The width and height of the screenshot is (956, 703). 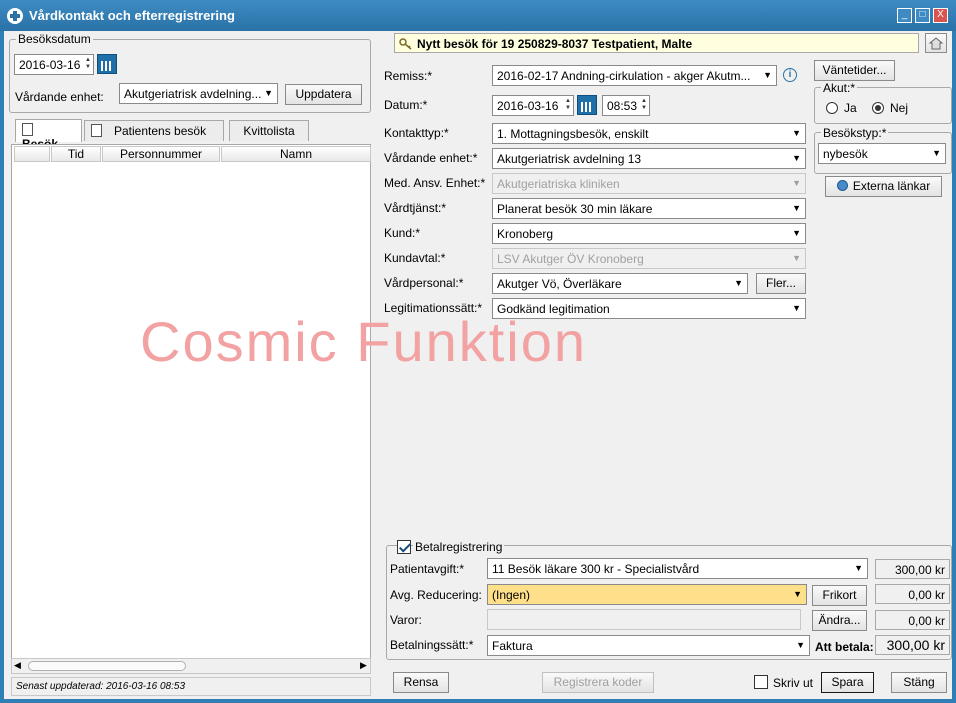 I want to click on datum-value: 2016-03-16, so click(x=528, y=106).